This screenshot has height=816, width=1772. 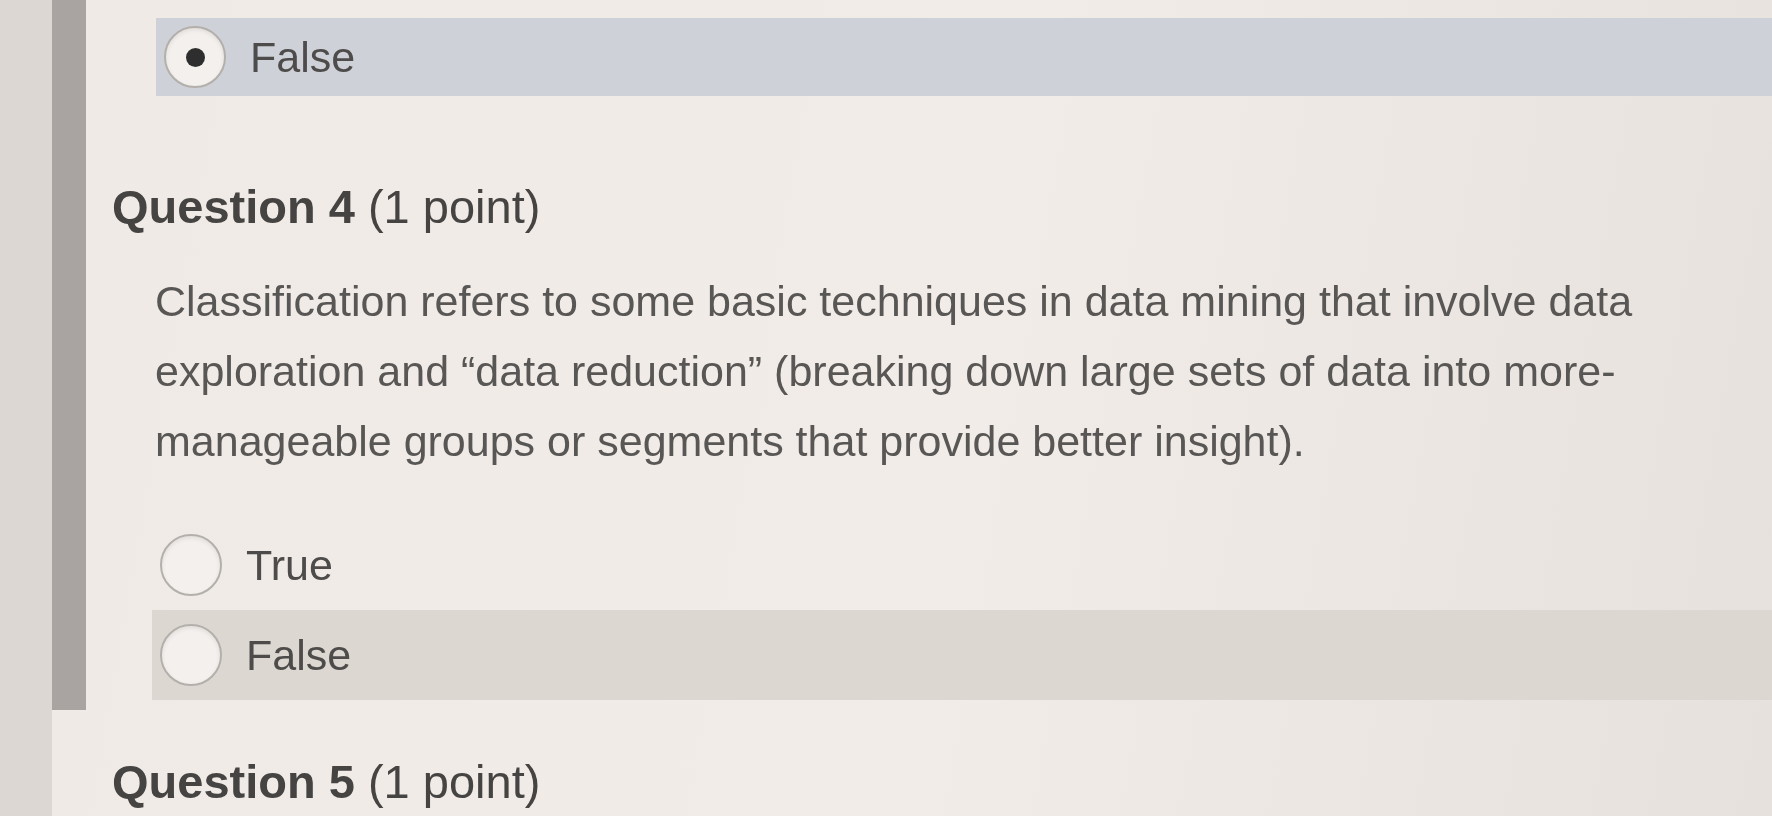 I want to click on question-heading: Question 5 (1 point), so click(x=326, y=782).